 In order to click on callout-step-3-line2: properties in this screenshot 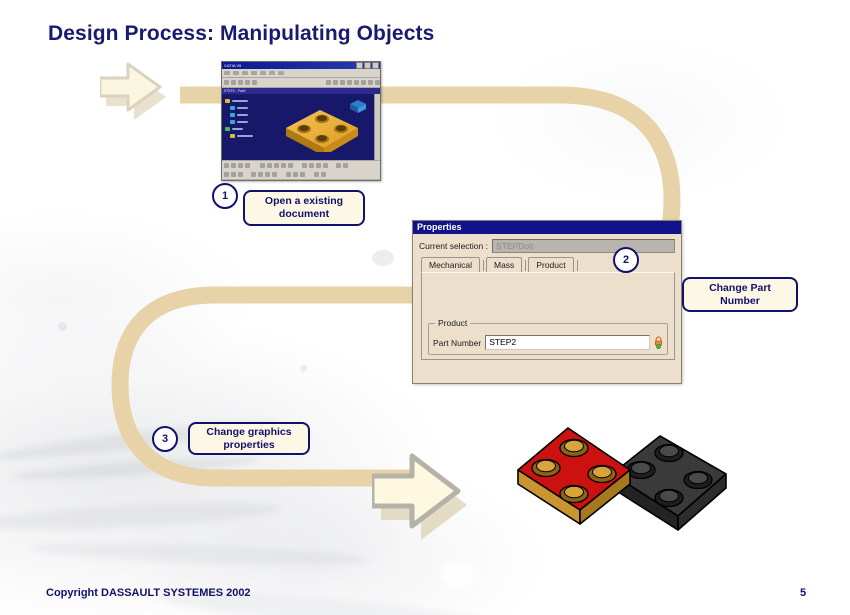, I will do `click(249, 444)`.